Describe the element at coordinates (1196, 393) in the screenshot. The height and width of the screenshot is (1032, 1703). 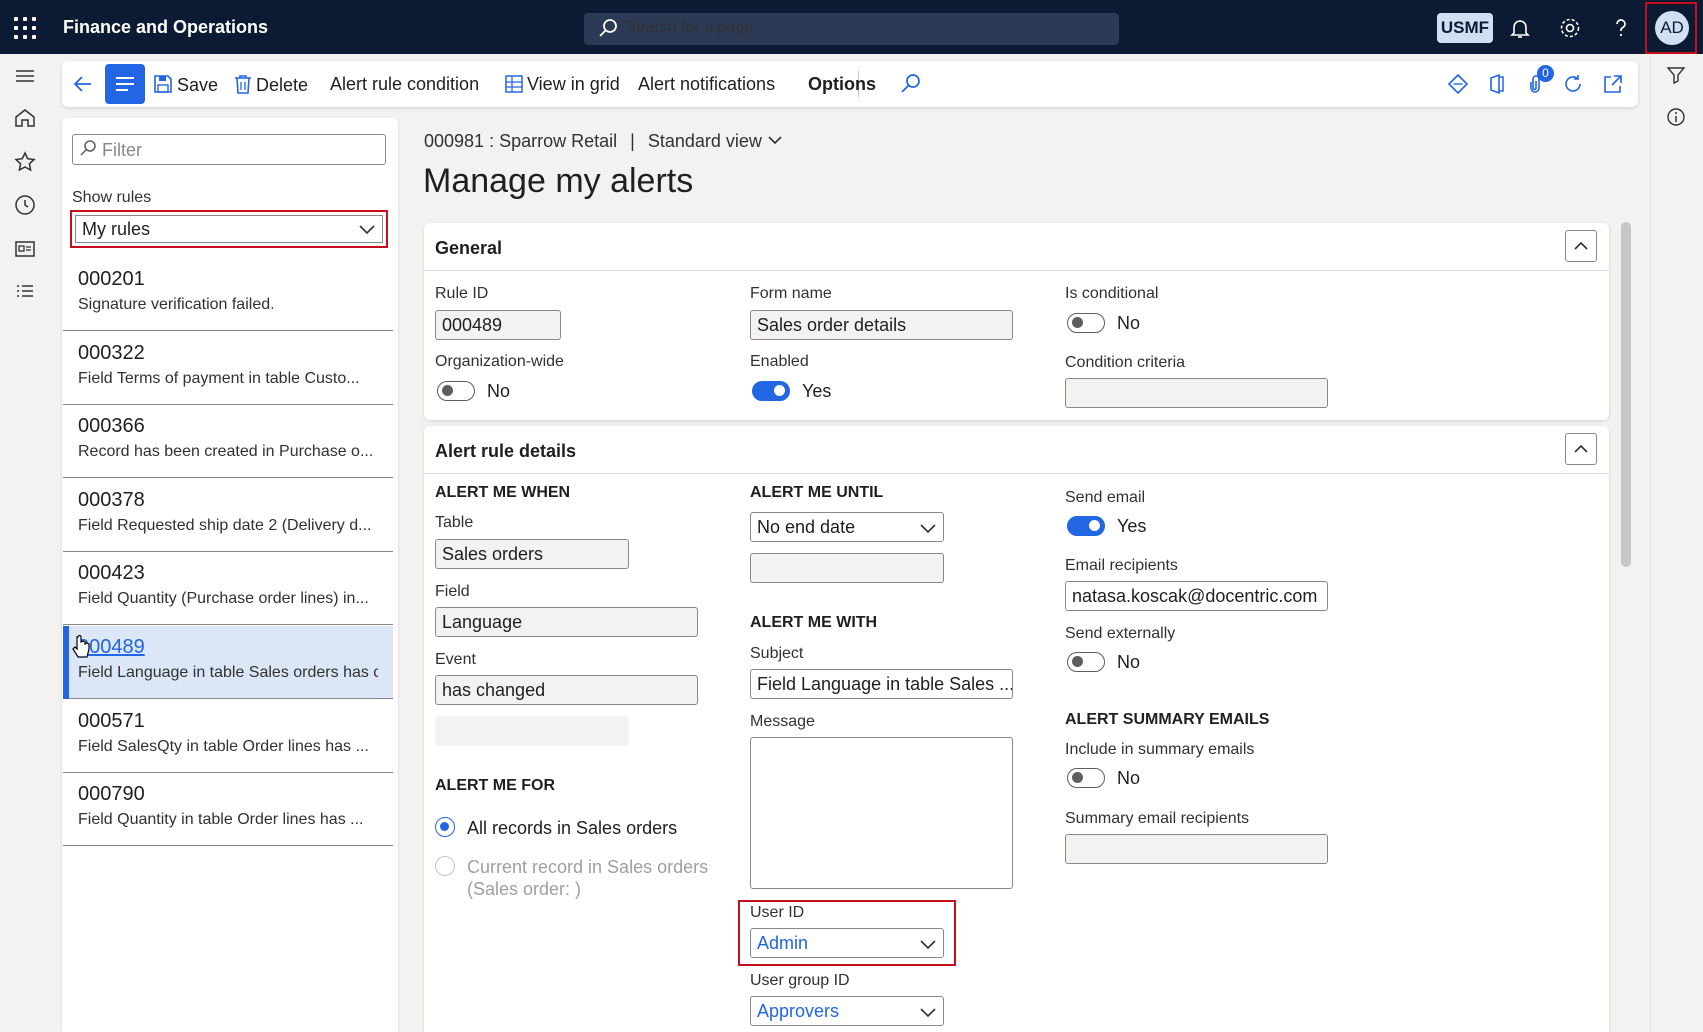
I see `condition-criteria-field` at that location.